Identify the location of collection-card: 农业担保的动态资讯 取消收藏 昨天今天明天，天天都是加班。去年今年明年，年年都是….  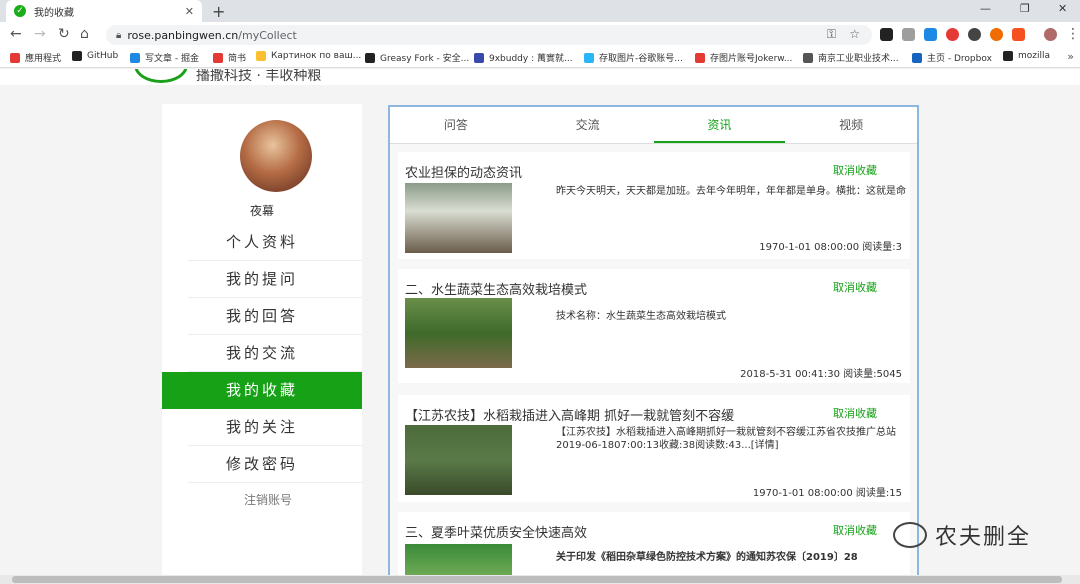
(654, 205).